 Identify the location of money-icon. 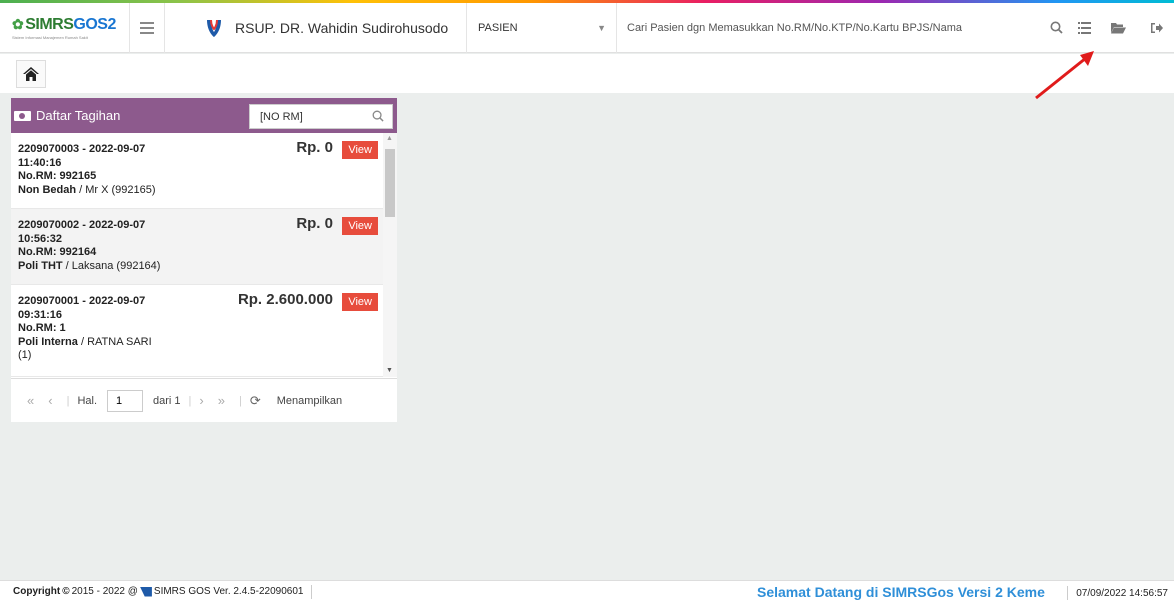
(22, 115).